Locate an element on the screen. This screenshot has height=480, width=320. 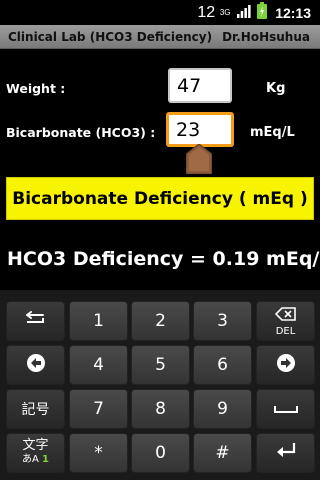
weight-unit: Kg is located at coordinates (276, 88).